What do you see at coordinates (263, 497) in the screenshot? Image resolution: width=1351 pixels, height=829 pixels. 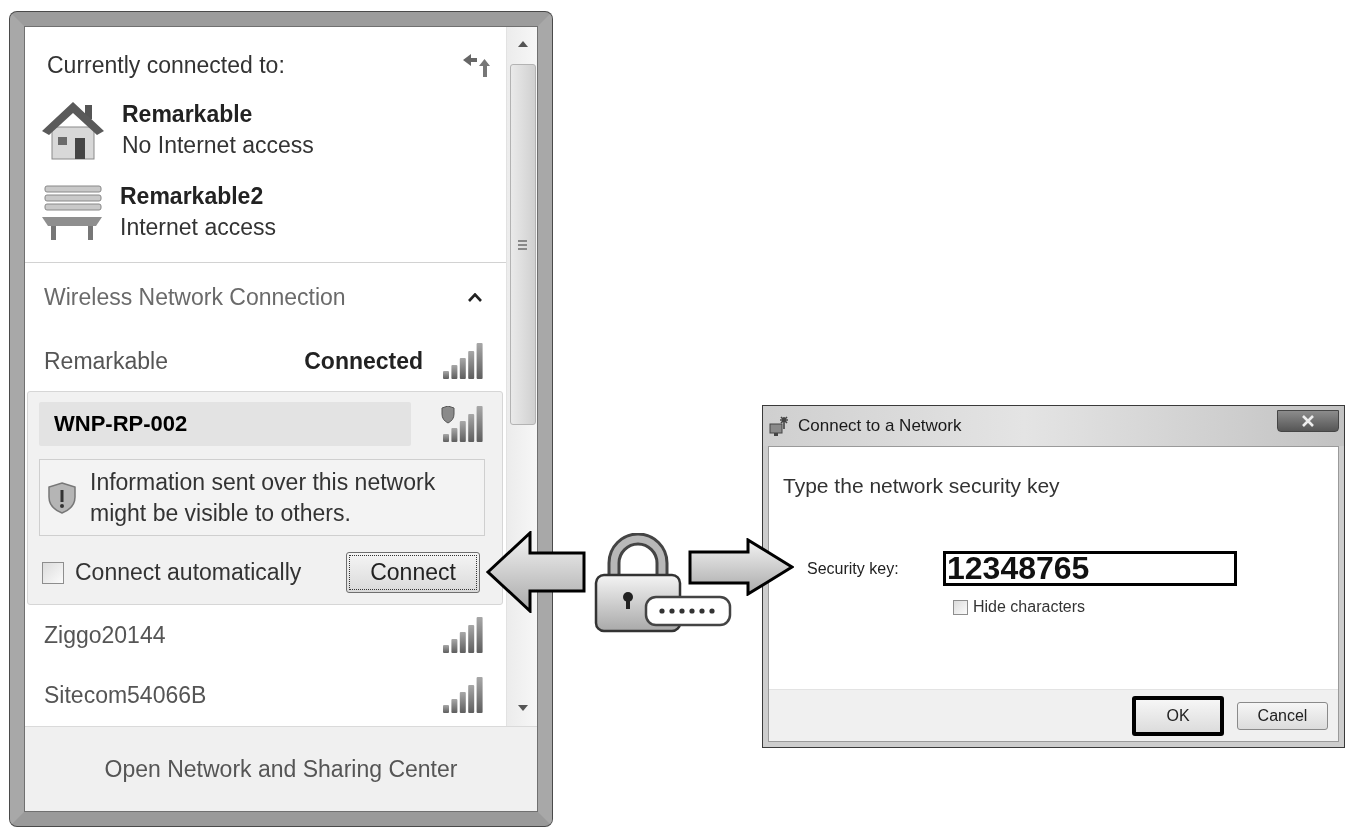 I see `warning-text: Information sent over this network might be visible to others.` at bounding box center [263, 497].